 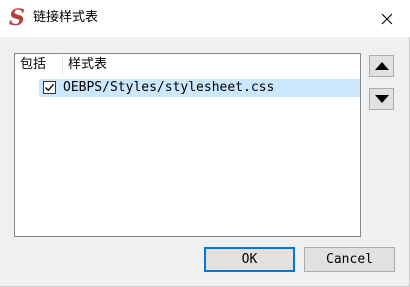 I want to click on column-header-stylesheet: 样式表, so click(x=87, y=65).